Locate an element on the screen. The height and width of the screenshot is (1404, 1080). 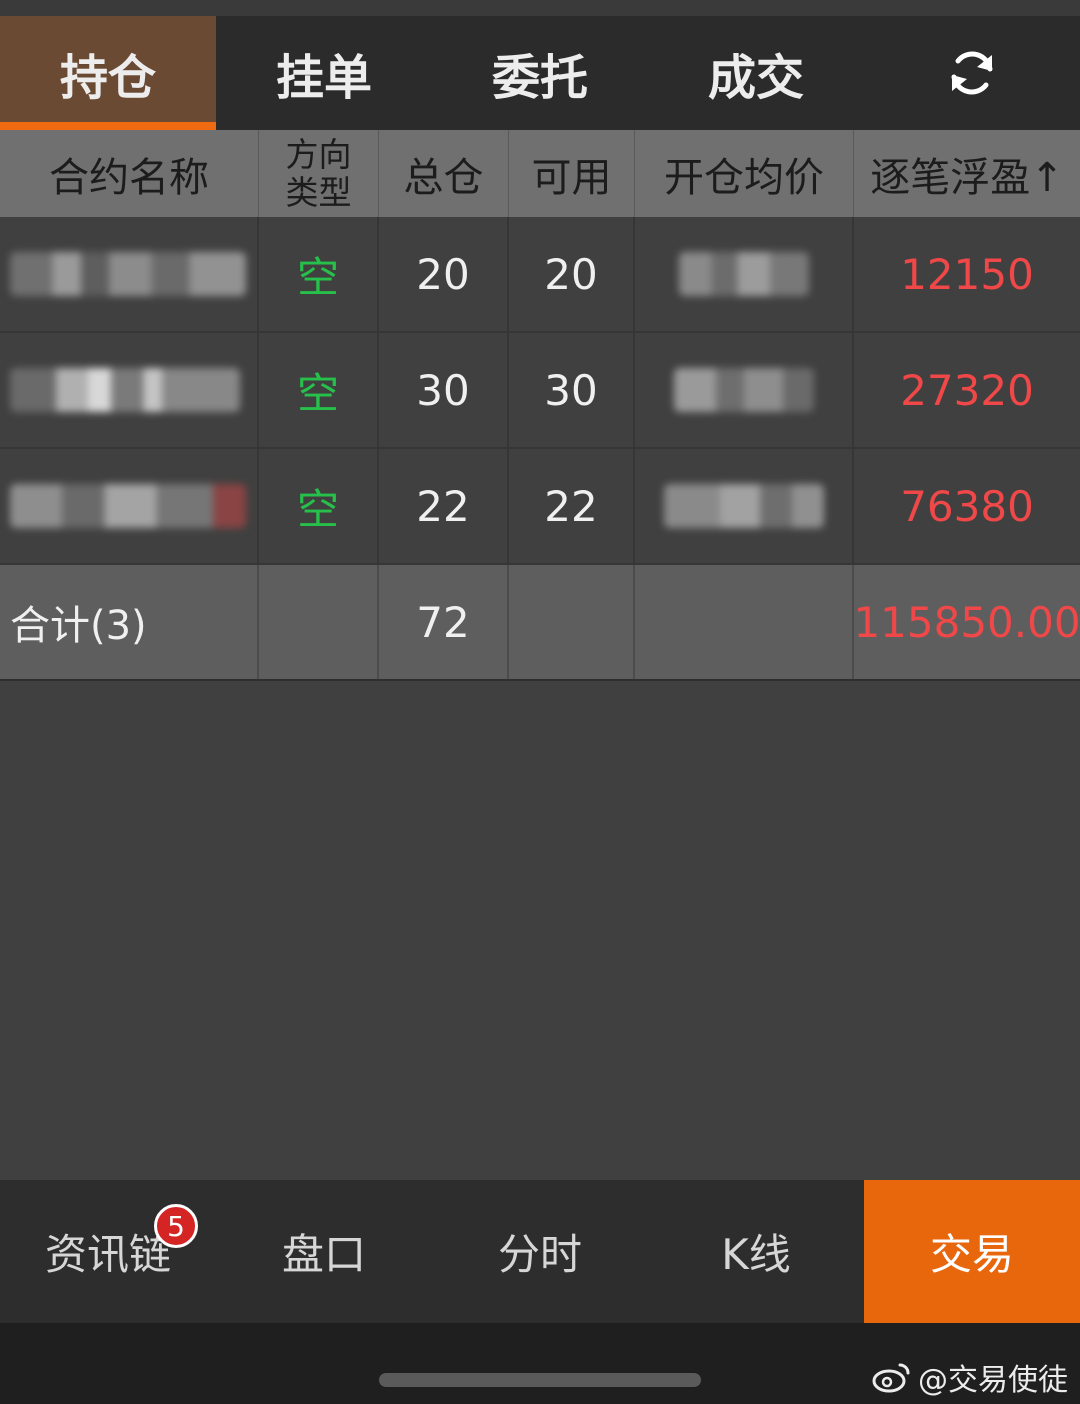
profit-cell: 12150 is located at coordinates (967, 274).